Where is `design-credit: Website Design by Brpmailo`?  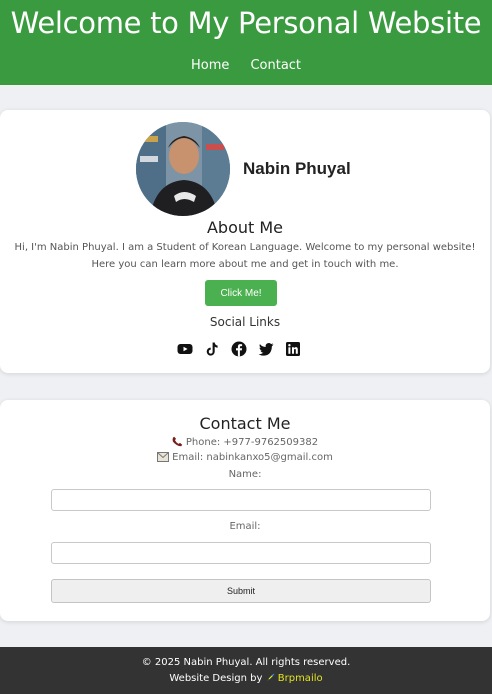
design-credit: Website Design by Brpmailo is located at coordinates (246, 678).